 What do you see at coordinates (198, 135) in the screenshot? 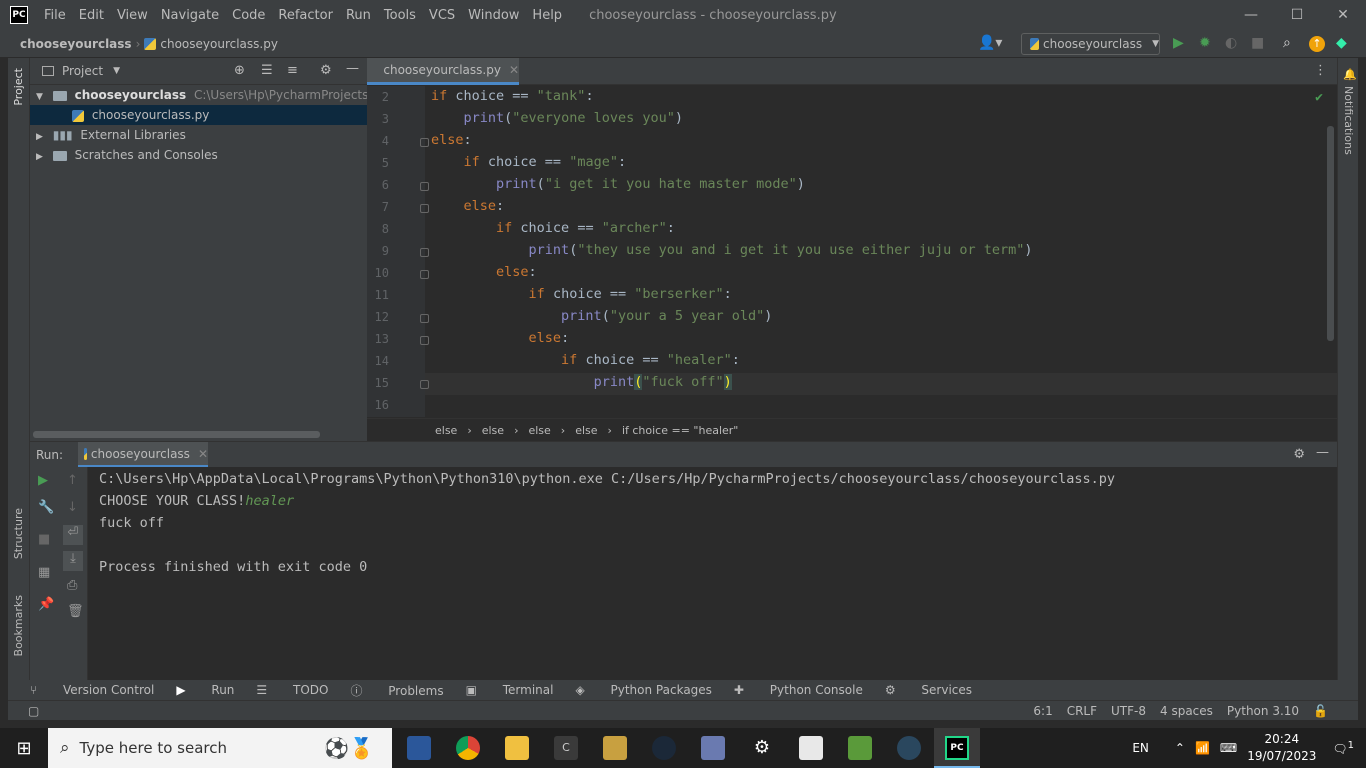
I see `tree-external-libraries: ▶ ▮▮▮ External Libraries` at bounding box center [198, 135].